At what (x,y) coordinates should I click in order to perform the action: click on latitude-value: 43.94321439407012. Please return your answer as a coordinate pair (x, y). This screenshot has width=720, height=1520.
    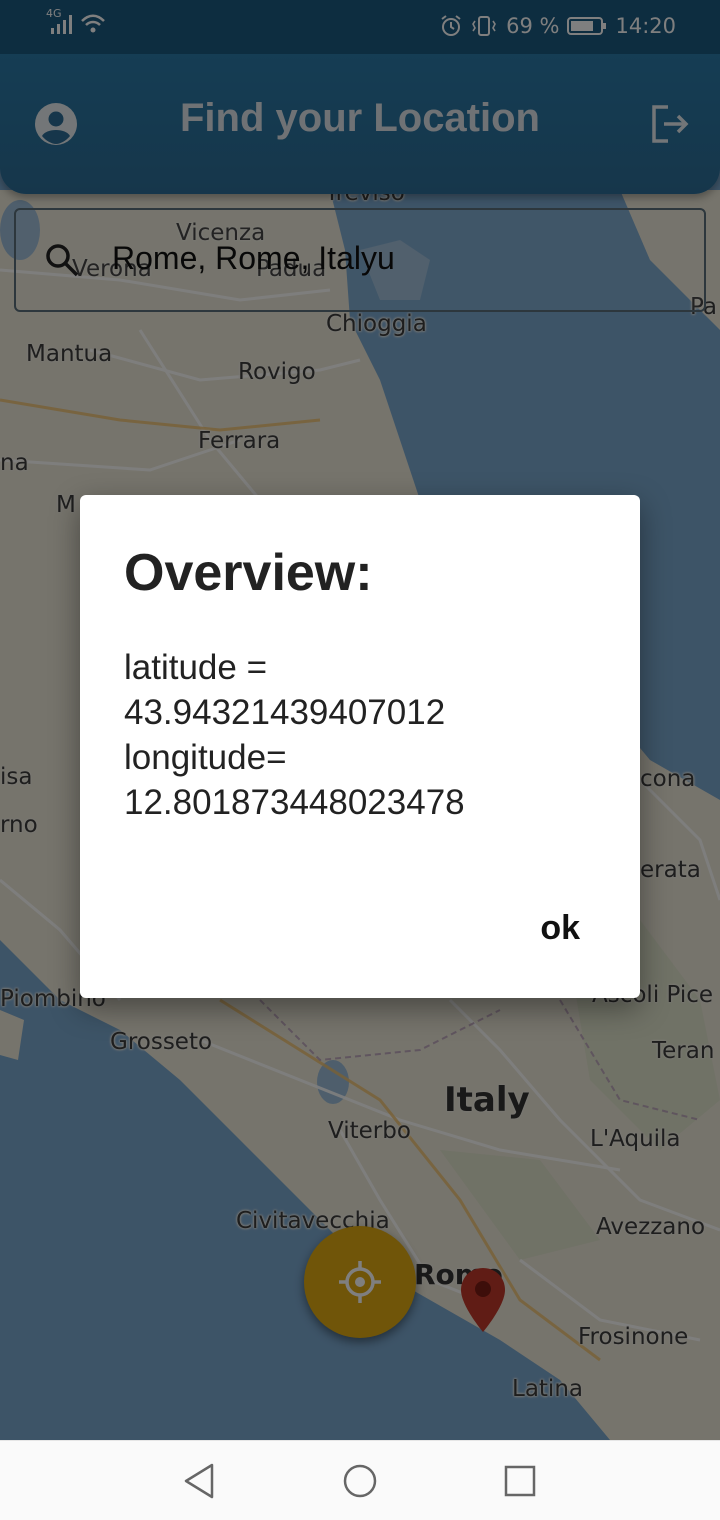
    Looking at the image, I should click on (285, 712).